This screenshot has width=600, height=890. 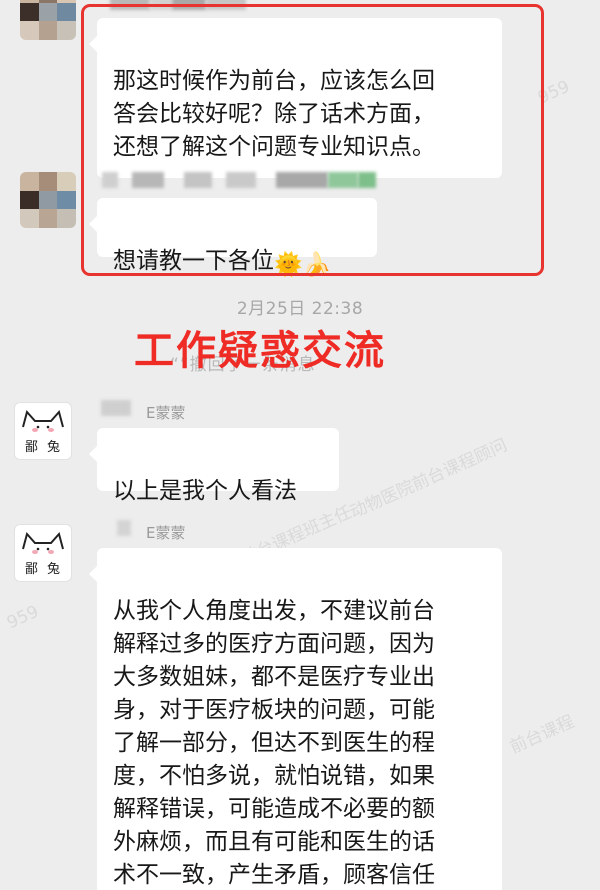 I want to click on message-text: 以上是我个人看法, so click(x=205, y=491).